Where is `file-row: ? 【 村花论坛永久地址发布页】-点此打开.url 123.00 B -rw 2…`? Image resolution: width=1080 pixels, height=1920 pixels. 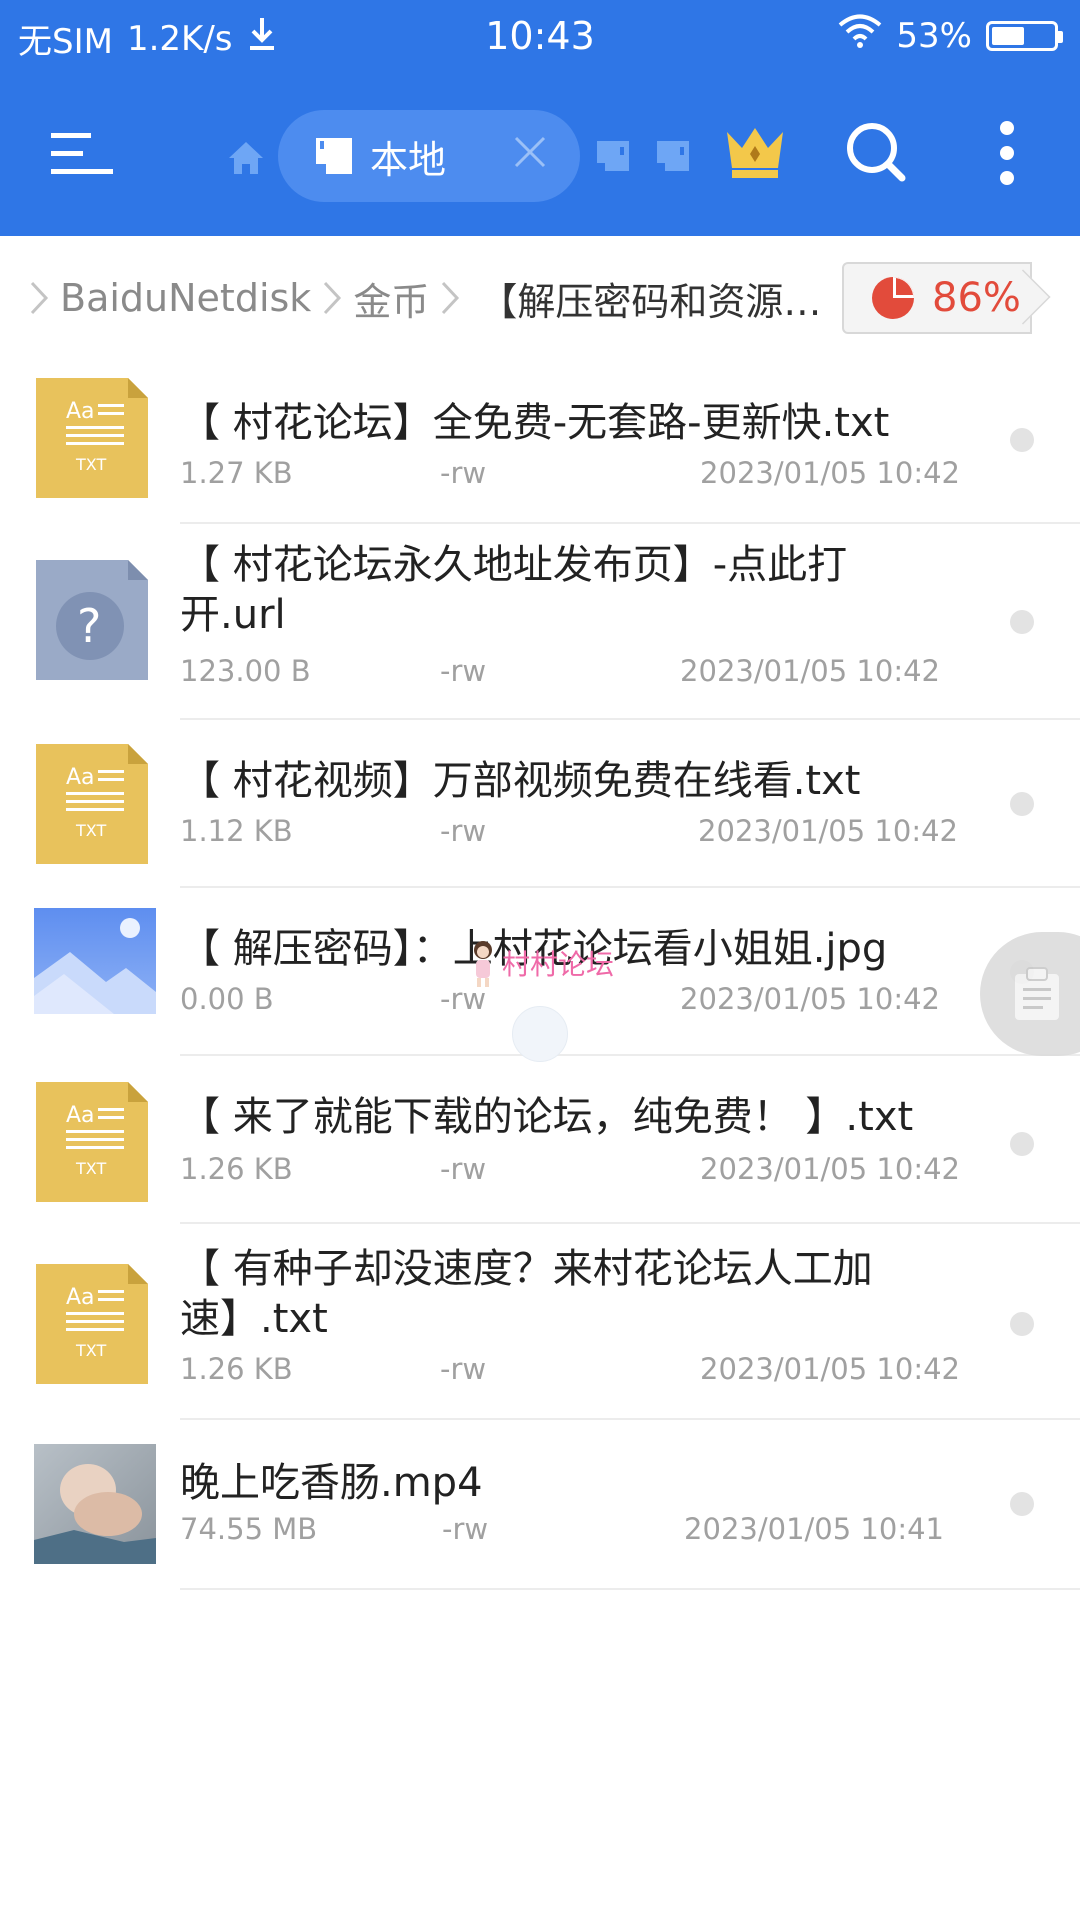 file-row: ? 【 村花论坛永久地址发布页】-点此打开.url 123.00 B -rw 2… is located at coordinates (540, 622).